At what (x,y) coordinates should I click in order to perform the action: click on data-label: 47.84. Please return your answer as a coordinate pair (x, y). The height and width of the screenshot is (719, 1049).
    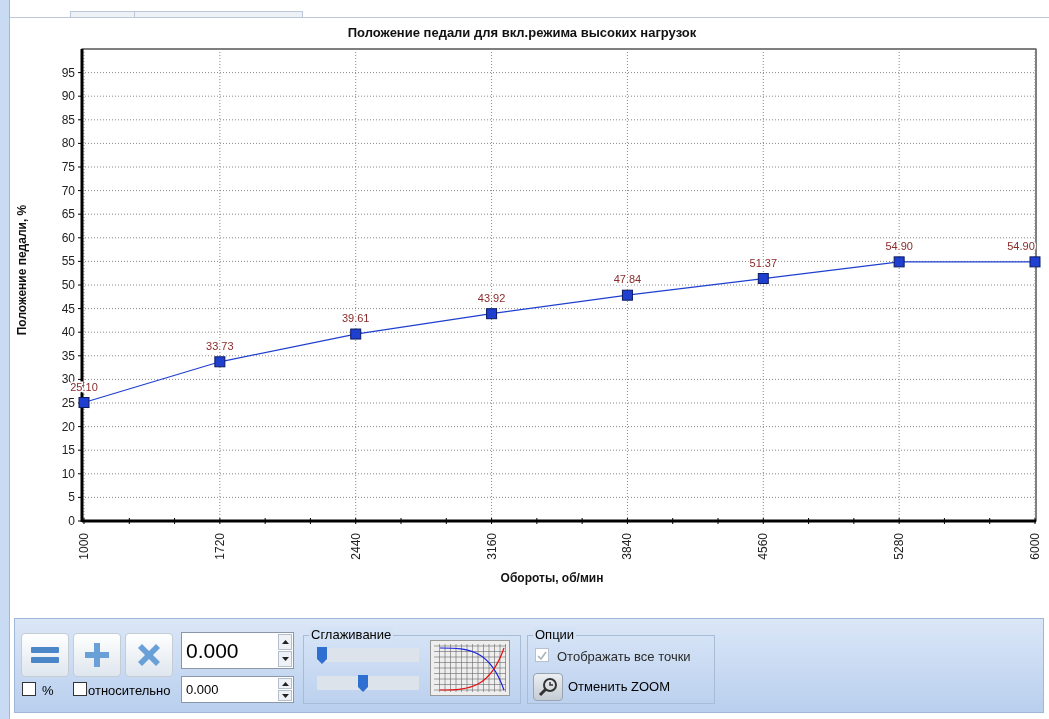
    Looking at the image, I should click on (627, 279).